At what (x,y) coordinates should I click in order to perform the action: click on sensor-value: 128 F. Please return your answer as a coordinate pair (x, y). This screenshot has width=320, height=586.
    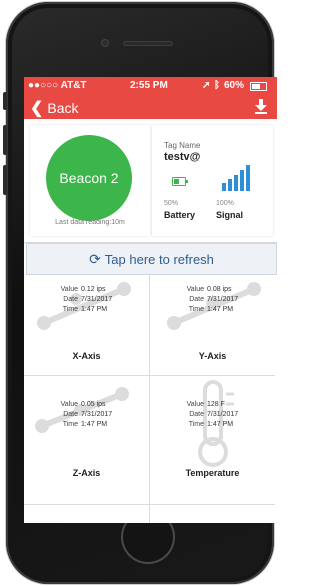
    Looking at the image, I should click on (216, 404).